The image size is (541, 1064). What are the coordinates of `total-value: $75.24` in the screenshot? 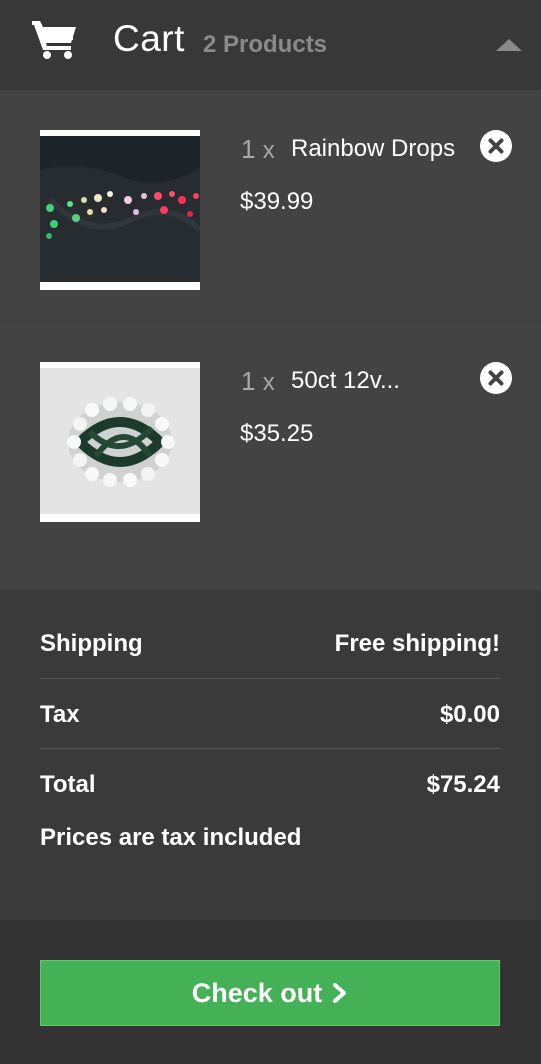 It's located at (463, 784).